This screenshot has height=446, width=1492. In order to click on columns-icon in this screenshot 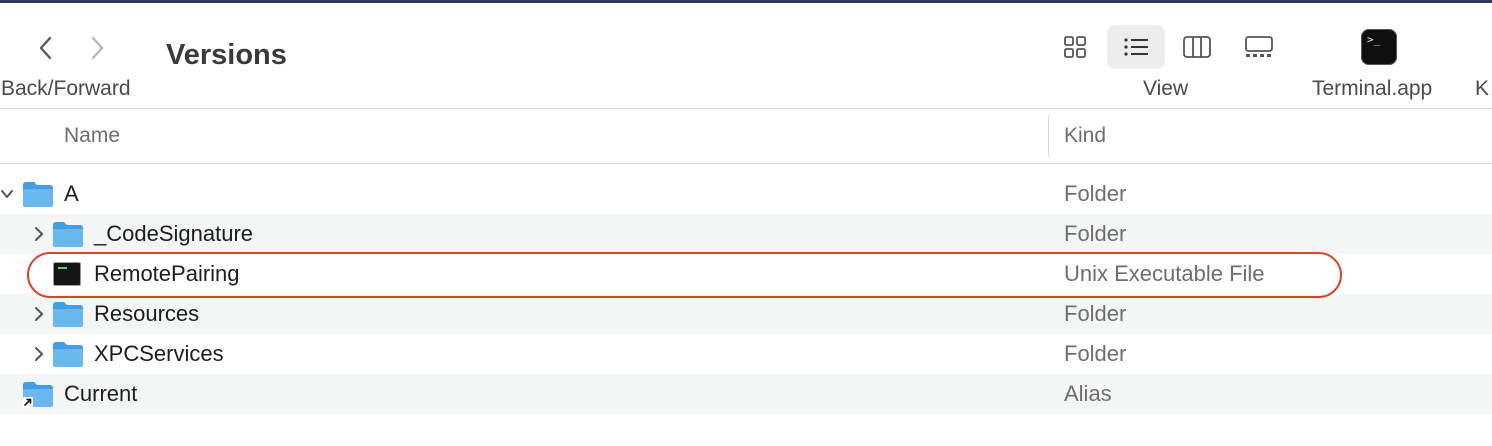, I will do `click(1197, 47)`.